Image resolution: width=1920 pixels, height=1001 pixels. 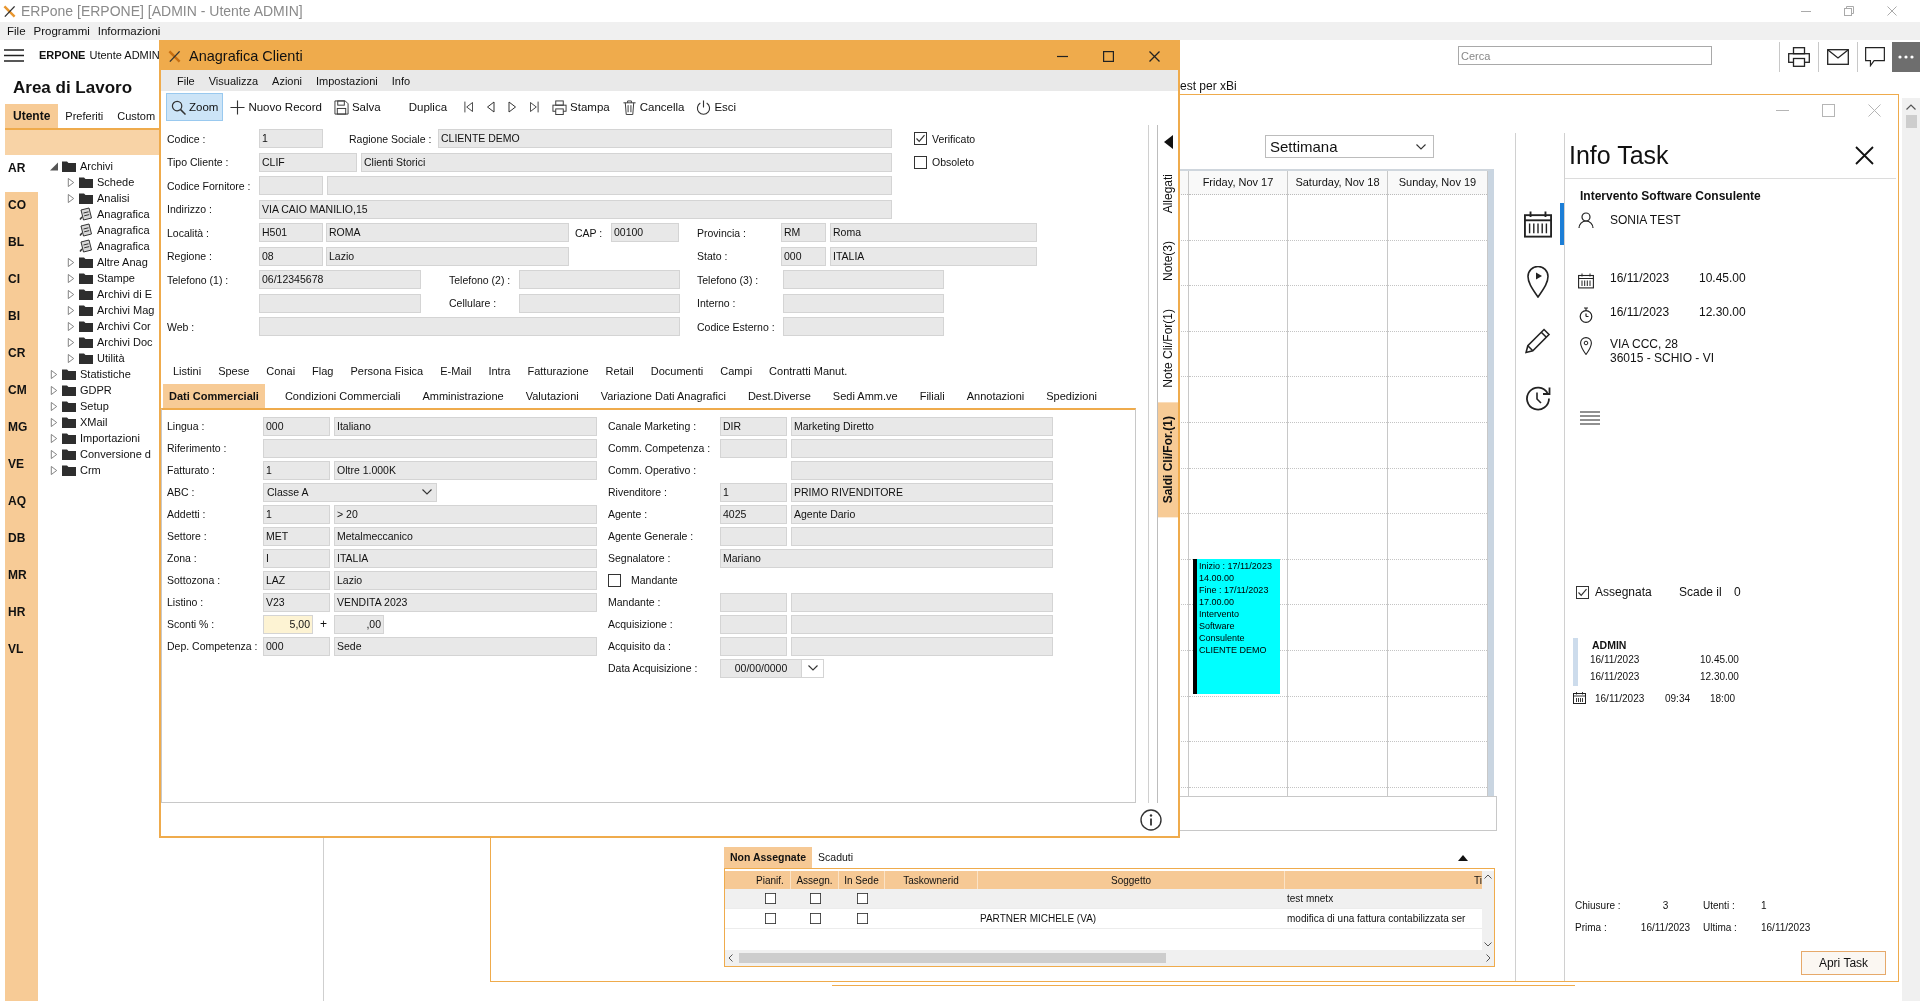 I want to click on menu-icon, so click(x=14, y=55).